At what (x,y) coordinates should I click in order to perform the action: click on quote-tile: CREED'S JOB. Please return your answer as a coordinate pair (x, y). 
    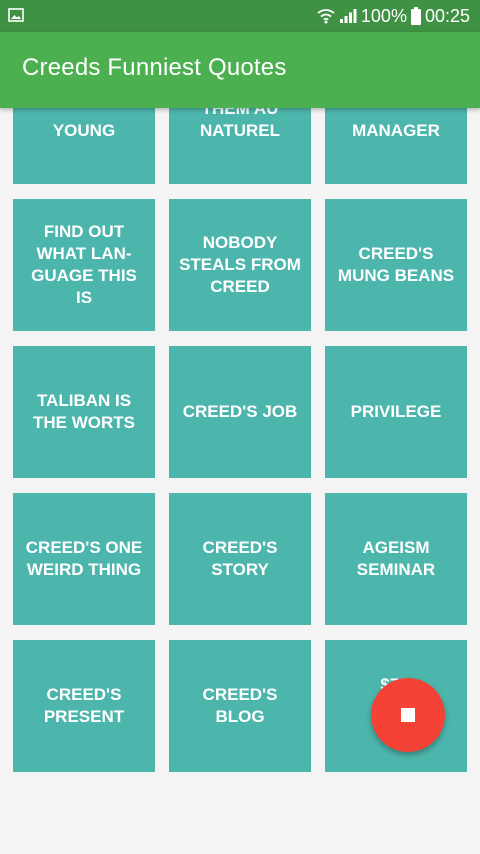
    Looking at the image, I should click on (240, 412).